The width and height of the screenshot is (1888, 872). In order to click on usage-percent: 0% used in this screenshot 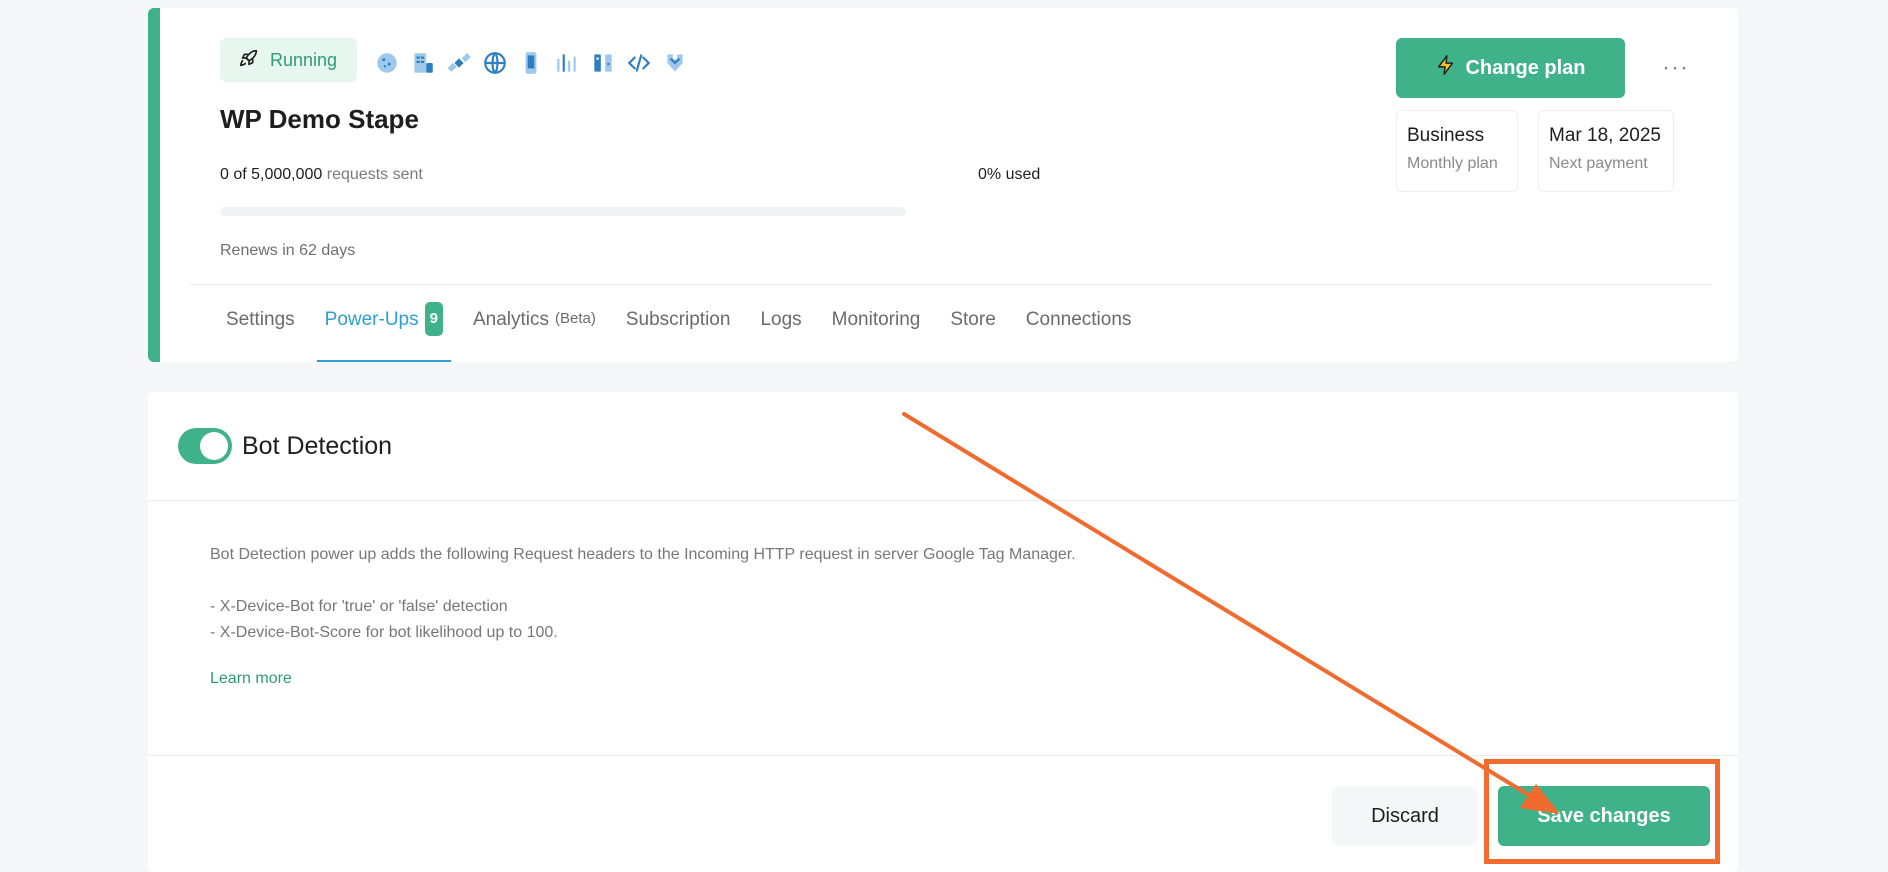, I will do `click(1009, 174)`.